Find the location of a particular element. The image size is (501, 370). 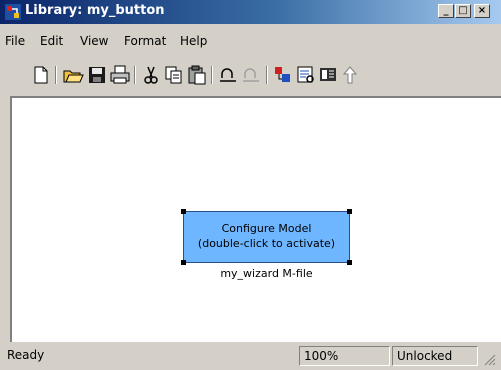

menu-edit: Edit is located at coordinates (51, 41).